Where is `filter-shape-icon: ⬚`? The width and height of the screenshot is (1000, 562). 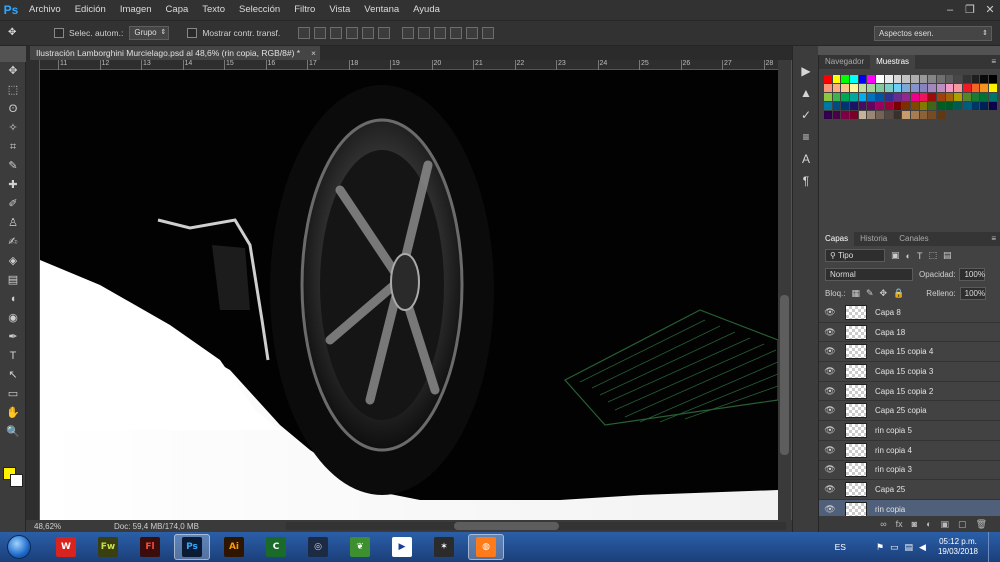 filter-shape-icon: ⬚ is located at coordinates (932, 255).